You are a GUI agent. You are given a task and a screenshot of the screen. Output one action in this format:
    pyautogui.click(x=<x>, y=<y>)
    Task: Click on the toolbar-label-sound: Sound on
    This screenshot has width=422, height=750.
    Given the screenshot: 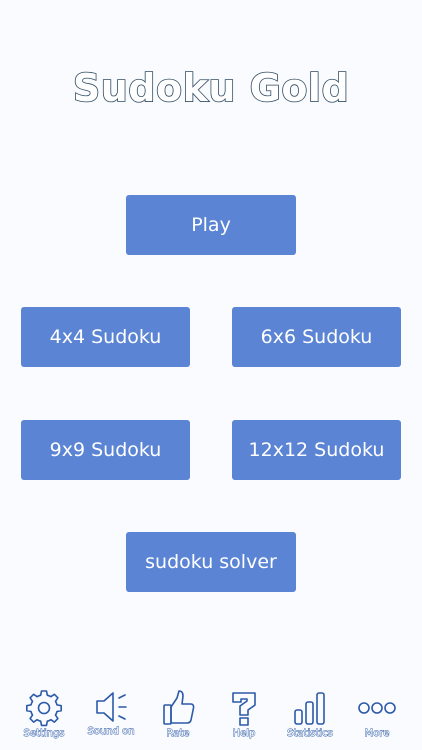 What is the action you would take?
    pyautogui.click(x=111, y=732)
    